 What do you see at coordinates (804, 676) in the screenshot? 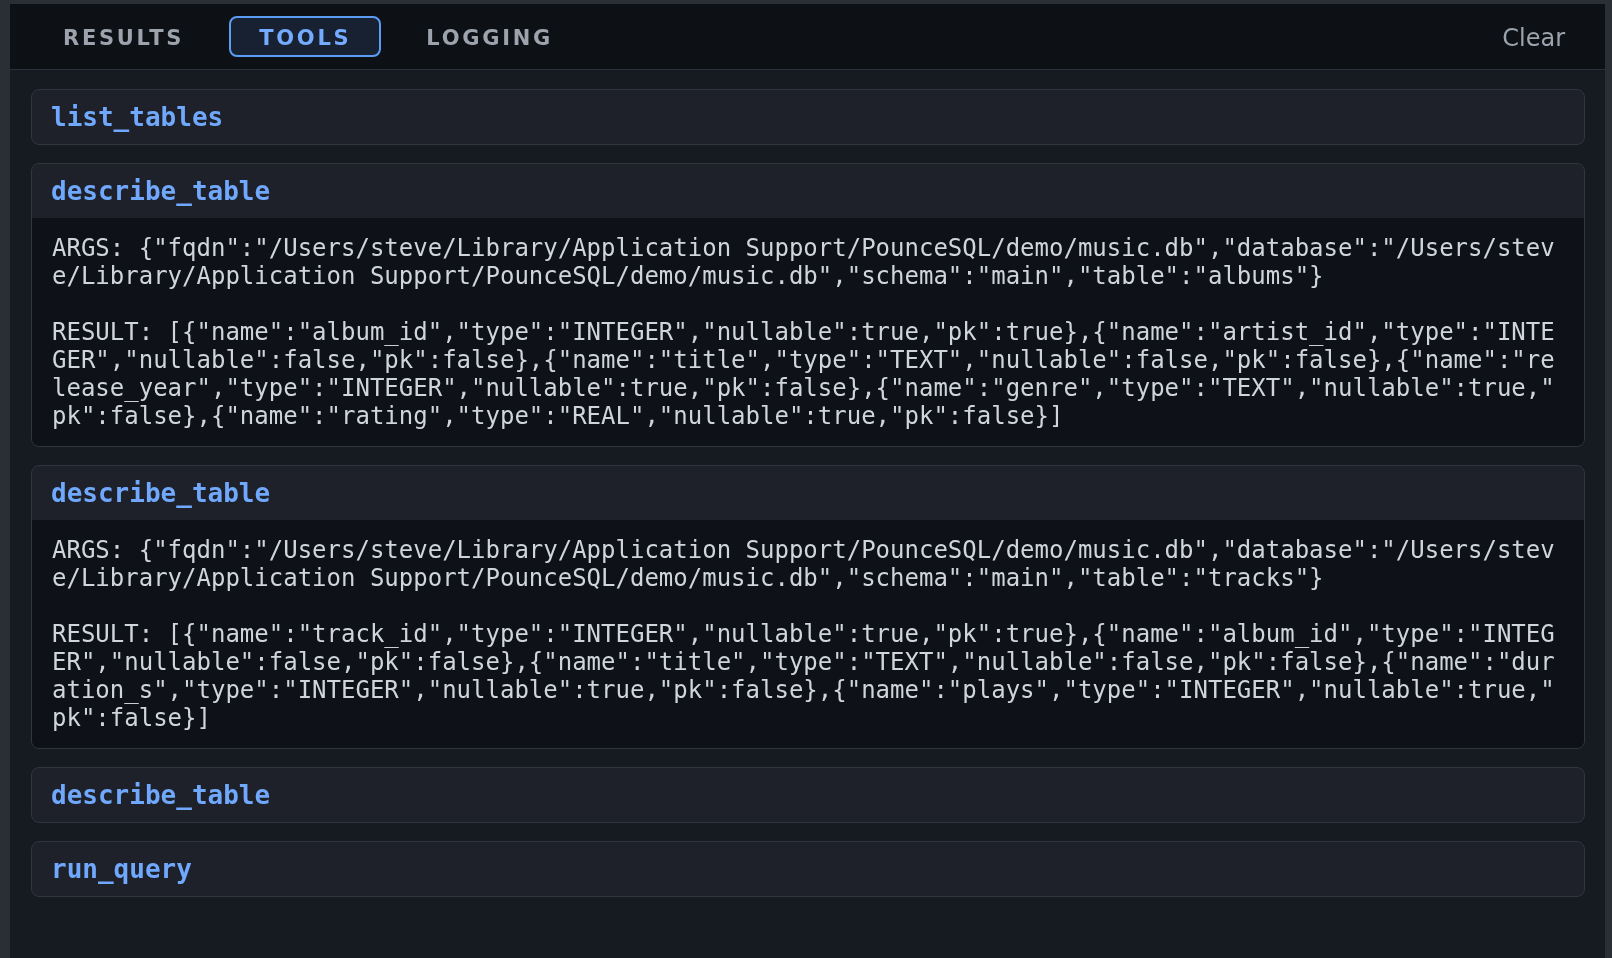
I see `result-text: RESULT: [{"name":"track_id","type":"INTEGER","nullable":true,"pk":true},{"name":"album_id","type":"INTEGER","nullable":false,"pk":false},{"name":"title","type":"TEXT","nullable":false,"pk":false},{"name":"duration_s","type":"INTEGER","nullable":true,"pk":false},{"name":"plays","type":"INTEGER","nullable":true,"pk":false}]` at bounding box center [804, 676].